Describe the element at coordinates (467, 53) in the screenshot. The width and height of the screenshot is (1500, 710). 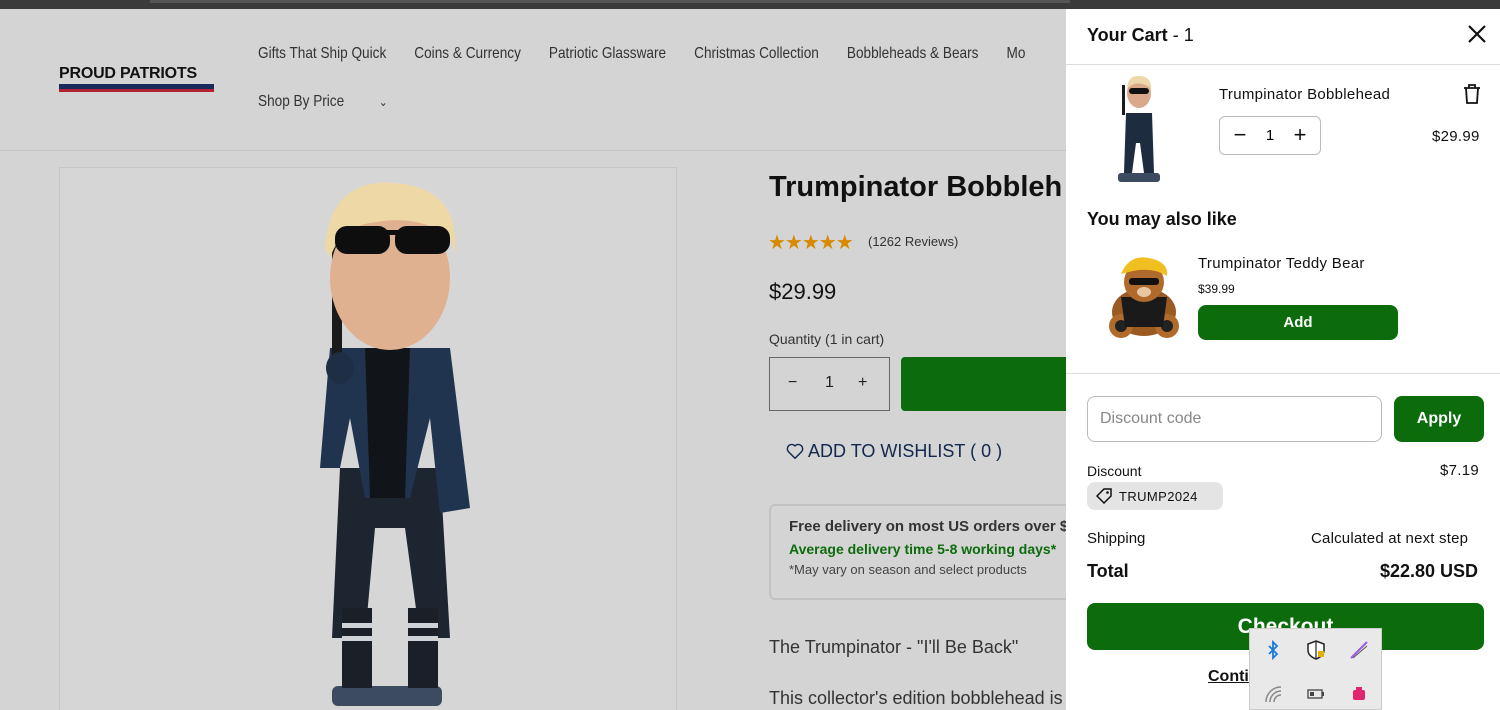
I see `nav-item-coins-currency: Coins & Currency` at that location.